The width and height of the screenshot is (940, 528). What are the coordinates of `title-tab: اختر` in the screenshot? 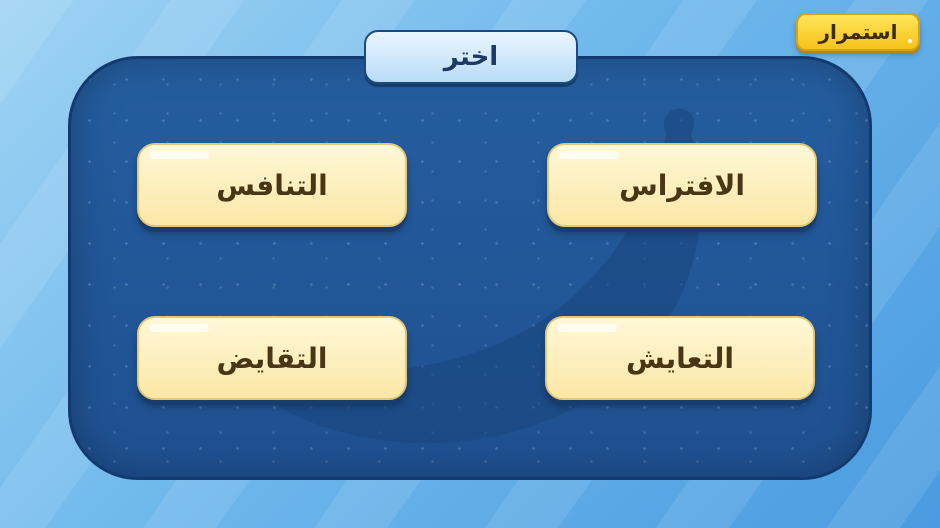 It's located at (471, 57).